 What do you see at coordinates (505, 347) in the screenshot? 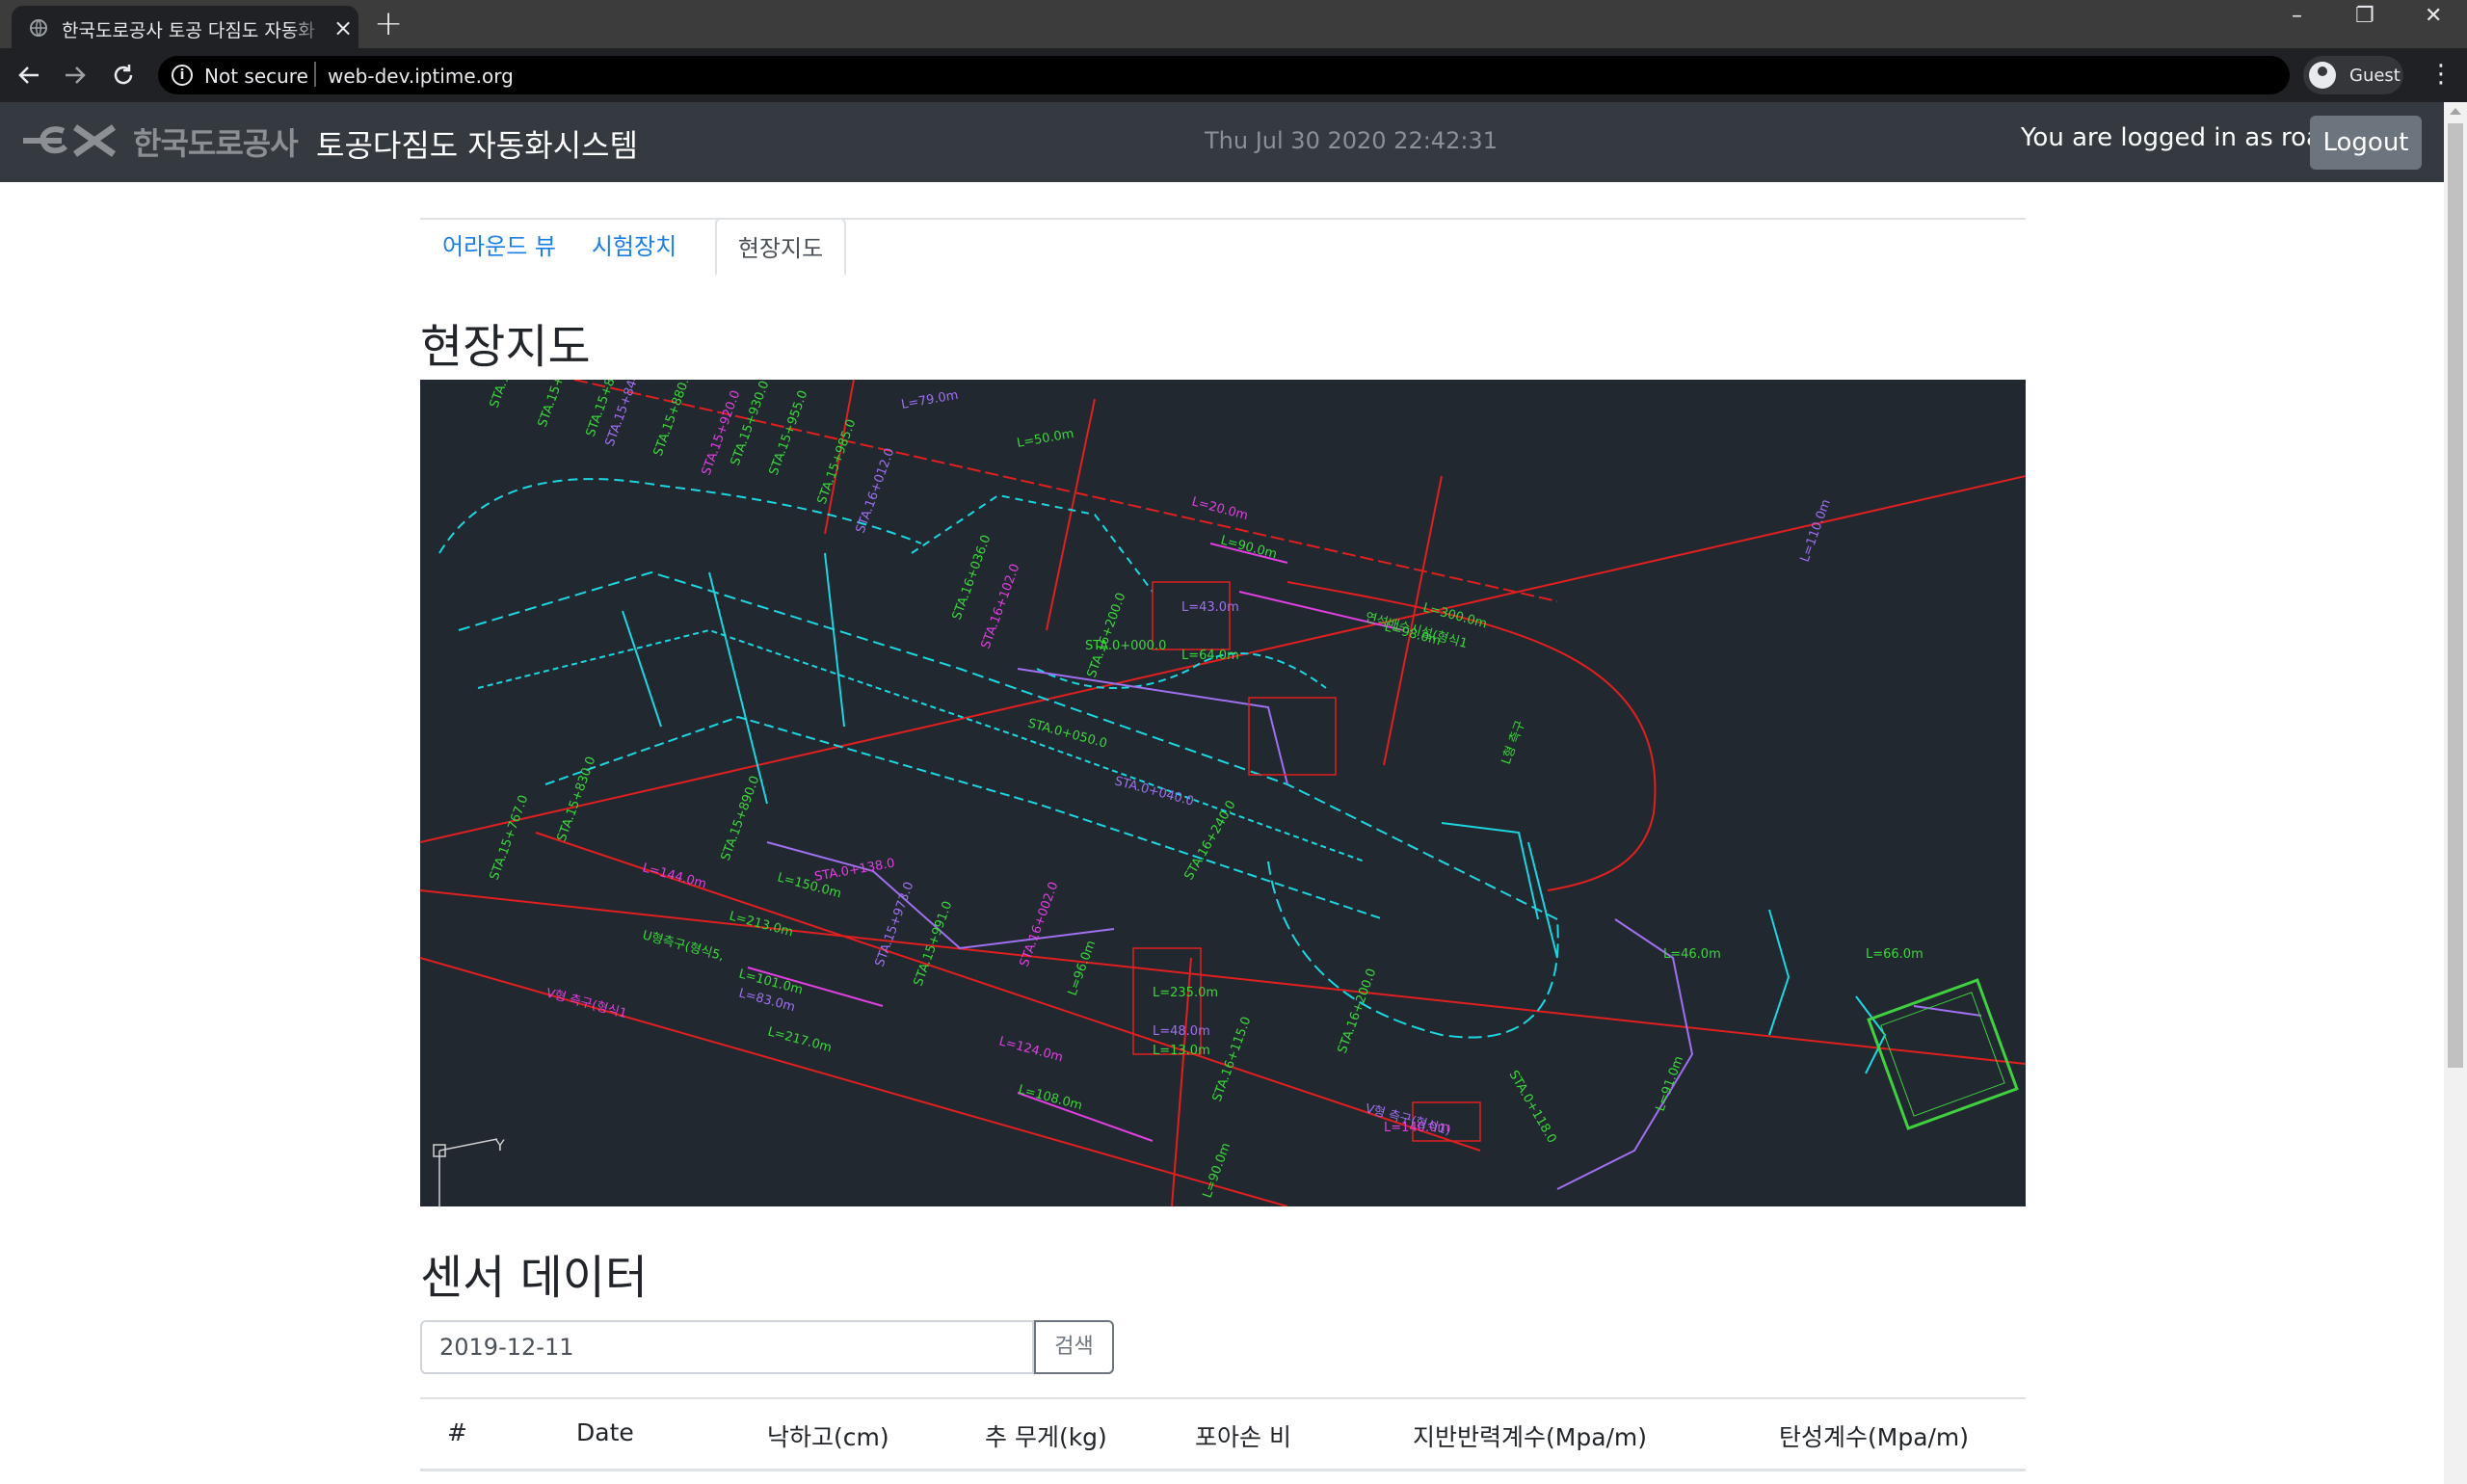
I see `site-map-heading: 현장지도` at bounding box center [505, 347].